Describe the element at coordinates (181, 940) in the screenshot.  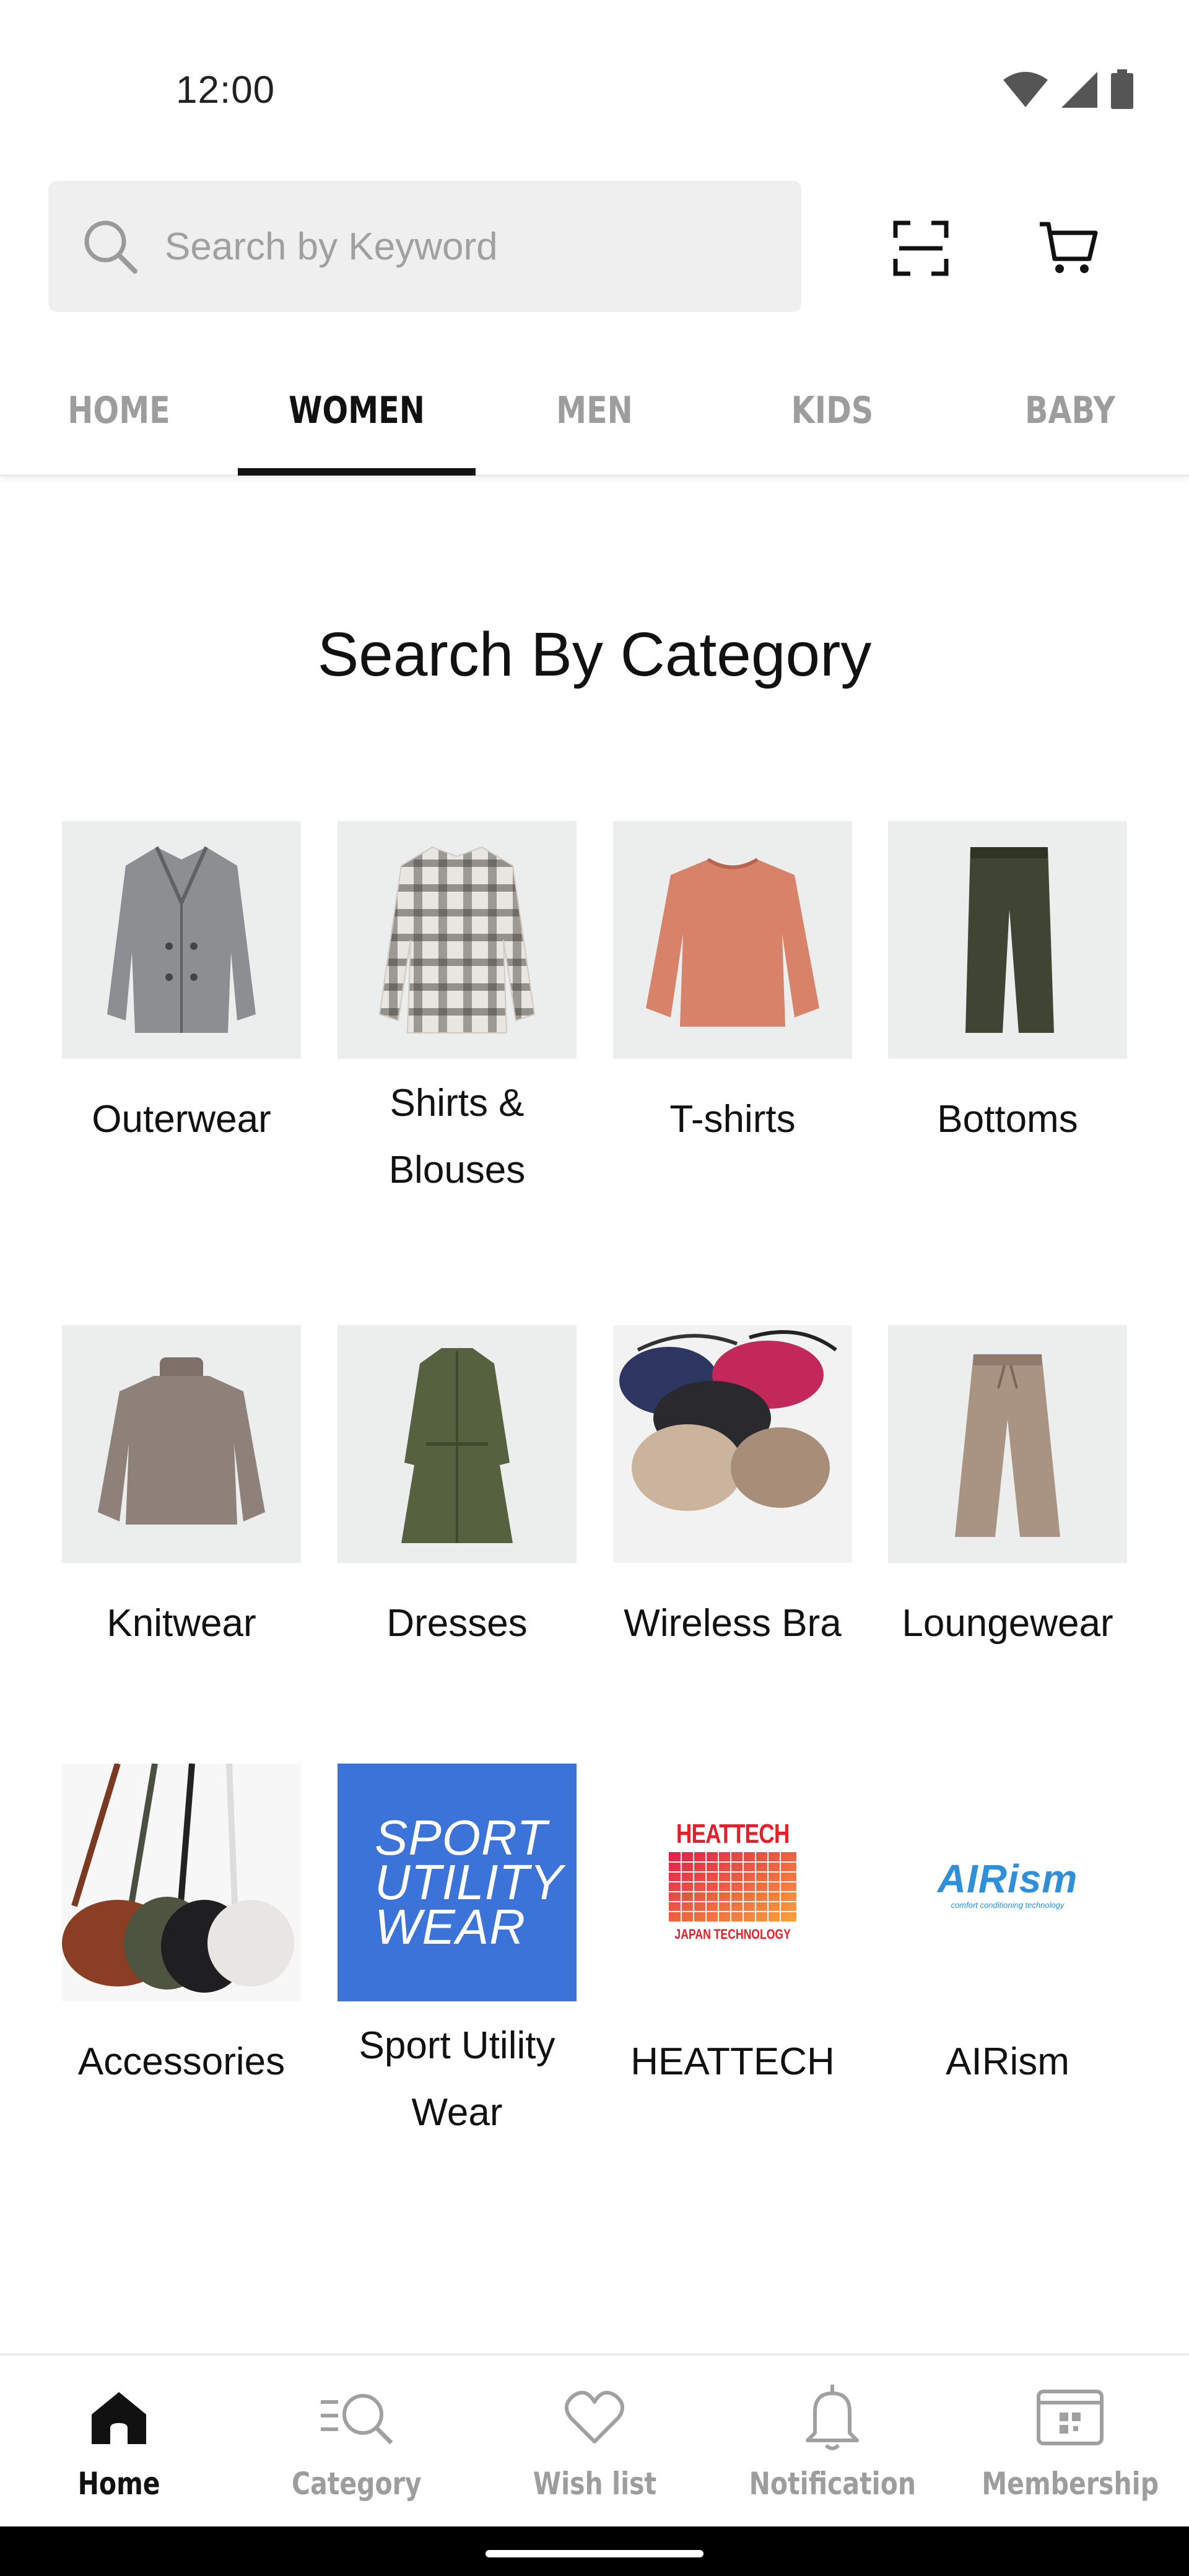
I see `coat-image` at that location.